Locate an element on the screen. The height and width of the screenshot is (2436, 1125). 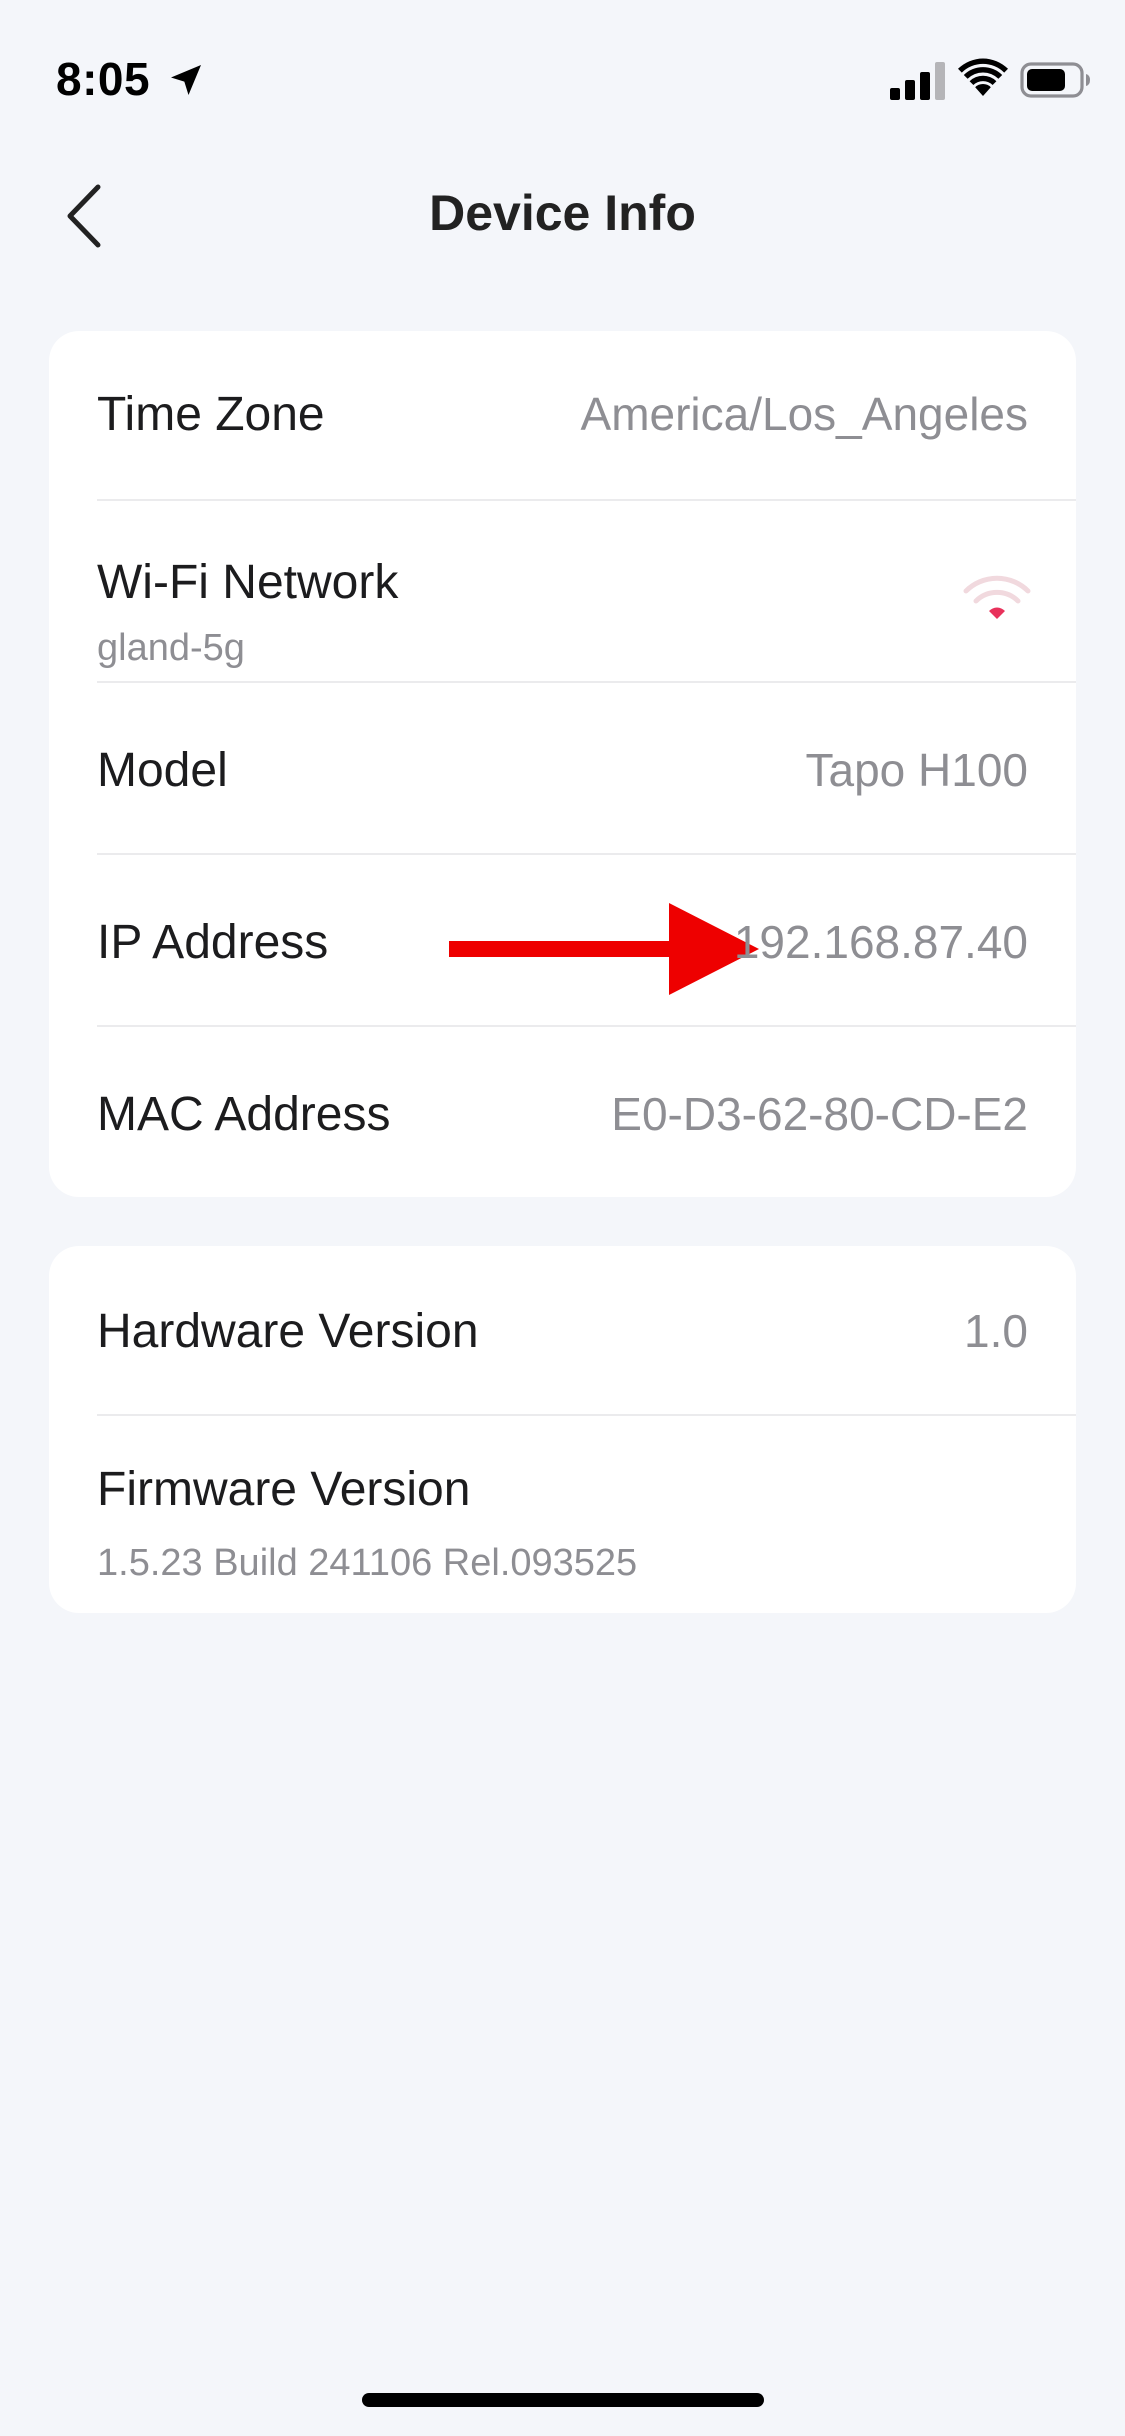
time-zone-label: Time Zone is located at coordinates (211, 414).